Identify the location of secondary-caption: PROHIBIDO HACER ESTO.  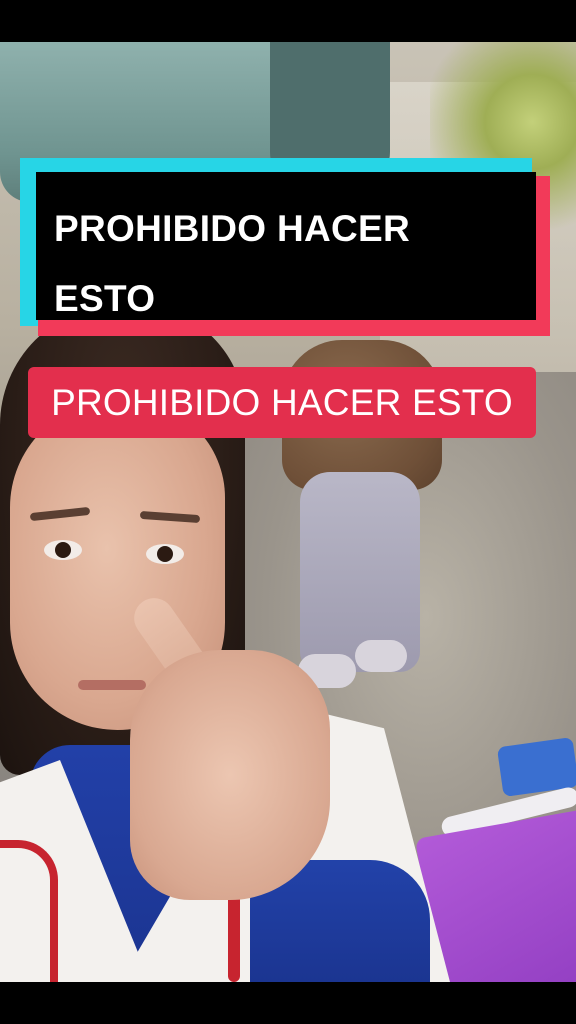
(282, 402).